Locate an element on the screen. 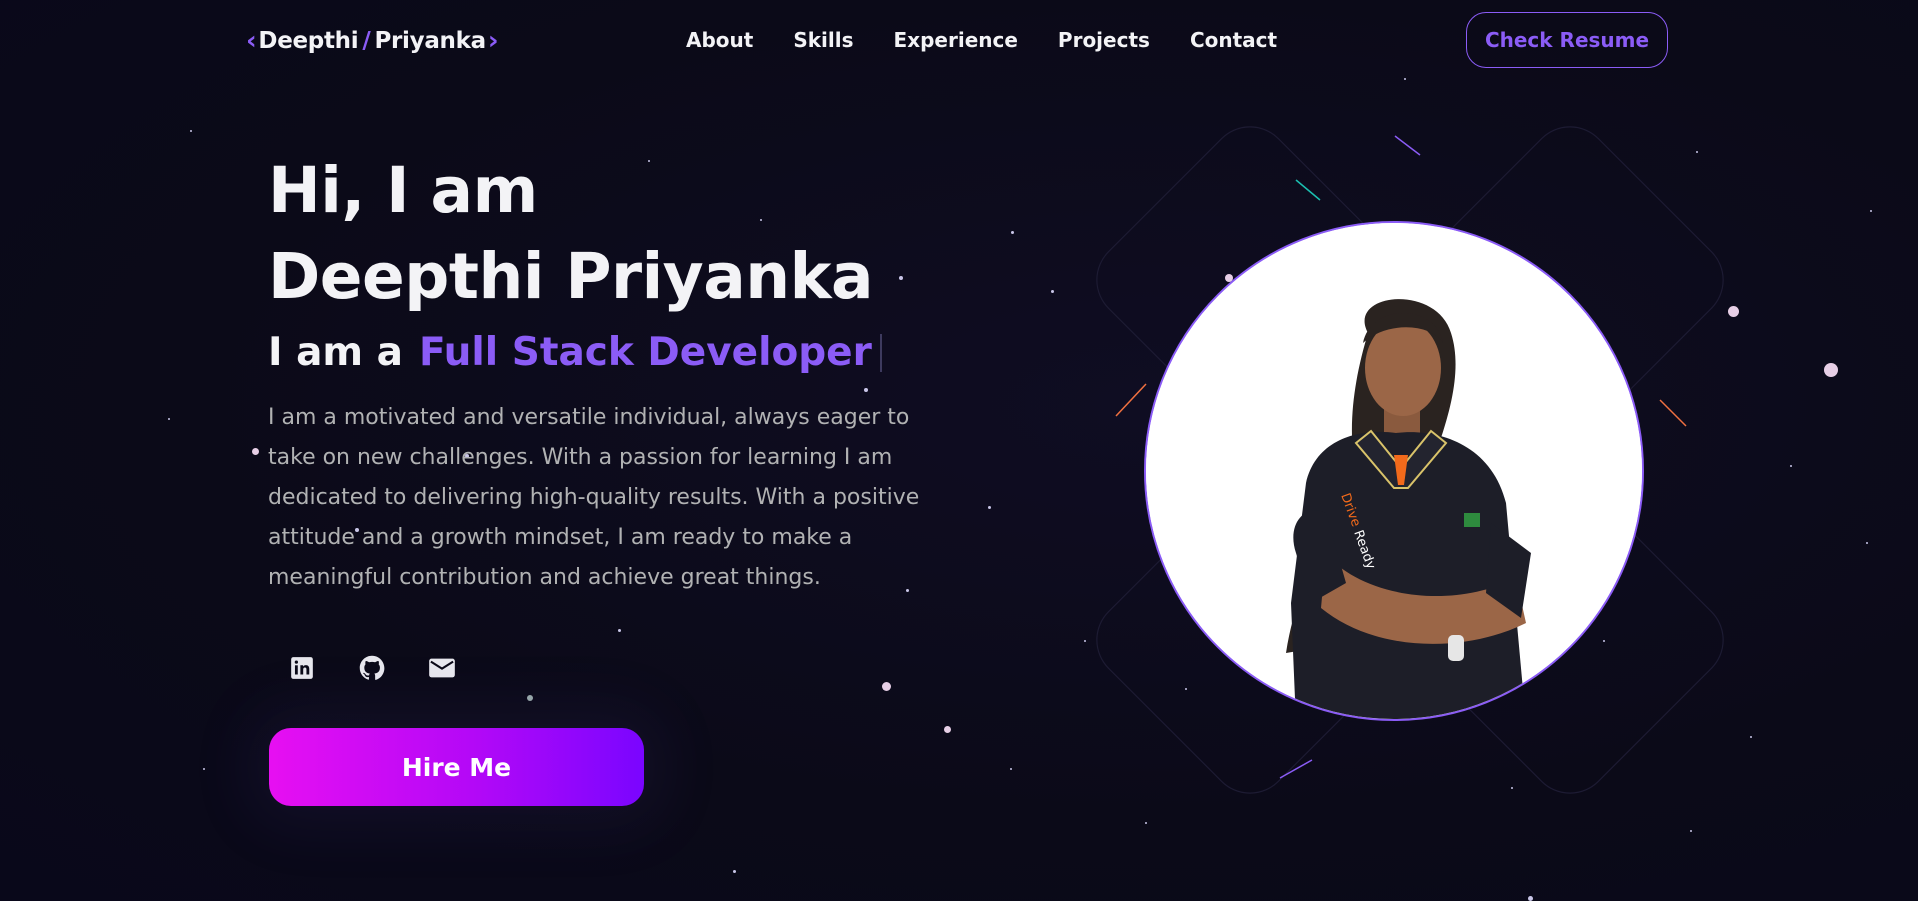 The image size is (1918, 901). chevron-left-icon: ‹ is located at coordinates (251, 41).